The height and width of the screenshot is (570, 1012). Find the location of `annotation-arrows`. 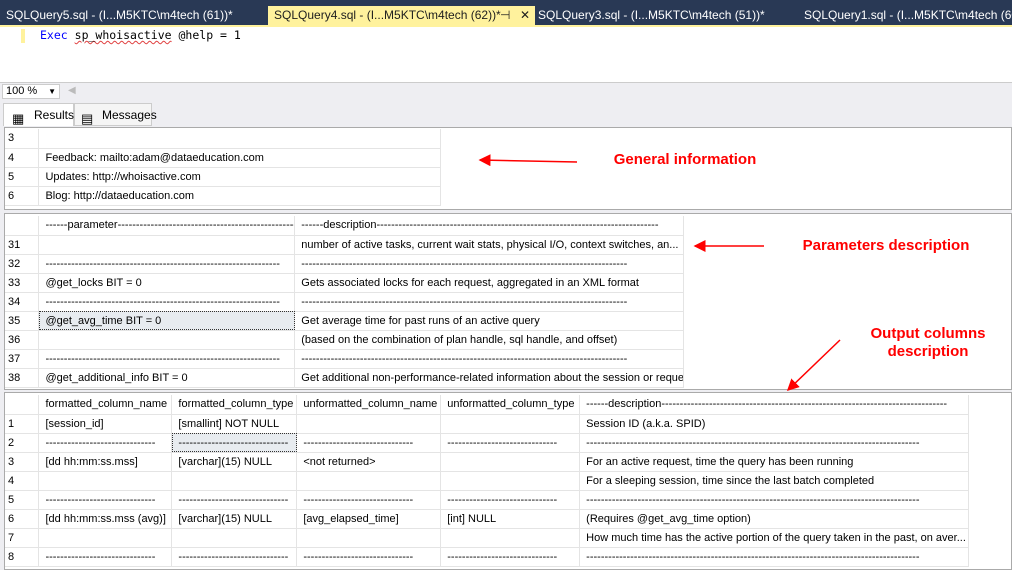

annotation-arrows is located at coordinates (659, 273).